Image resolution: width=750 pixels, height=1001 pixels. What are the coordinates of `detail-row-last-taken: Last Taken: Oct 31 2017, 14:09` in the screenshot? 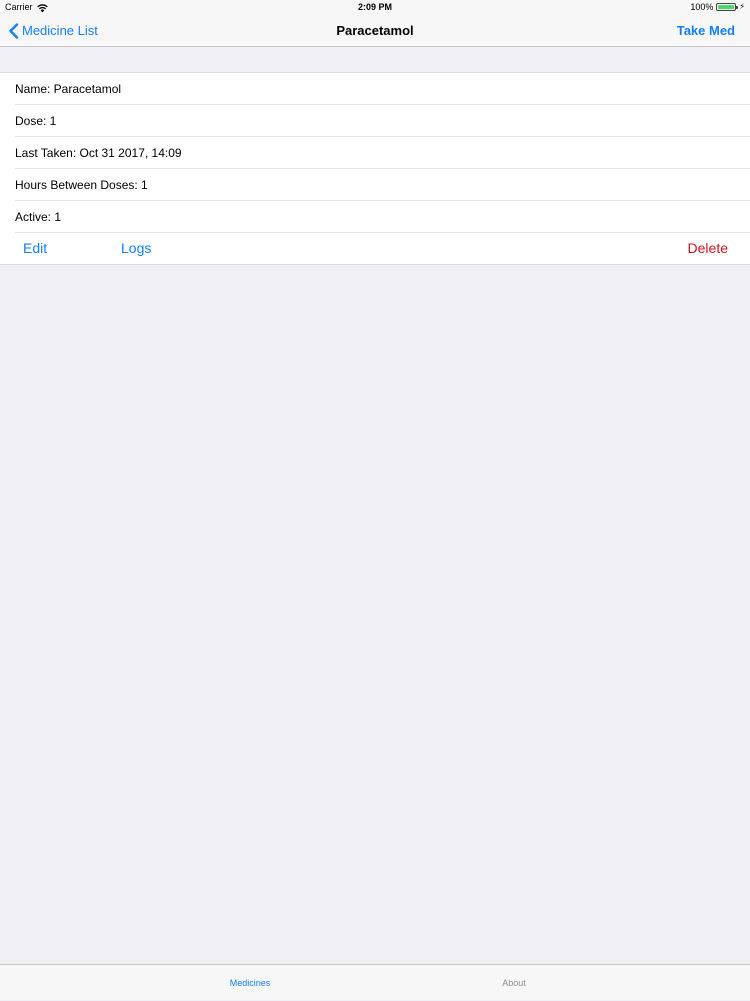 It's located at (382, 153).